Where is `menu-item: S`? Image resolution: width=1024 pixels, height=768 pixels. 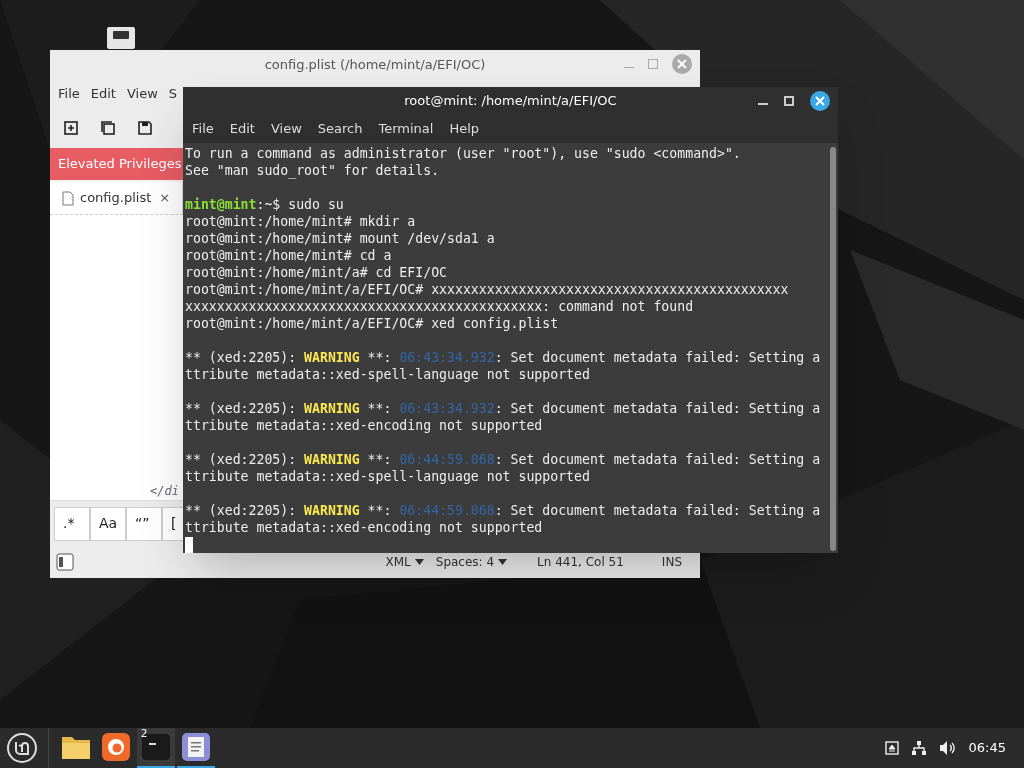 menu-item: S is located at coordinates (173, 94).